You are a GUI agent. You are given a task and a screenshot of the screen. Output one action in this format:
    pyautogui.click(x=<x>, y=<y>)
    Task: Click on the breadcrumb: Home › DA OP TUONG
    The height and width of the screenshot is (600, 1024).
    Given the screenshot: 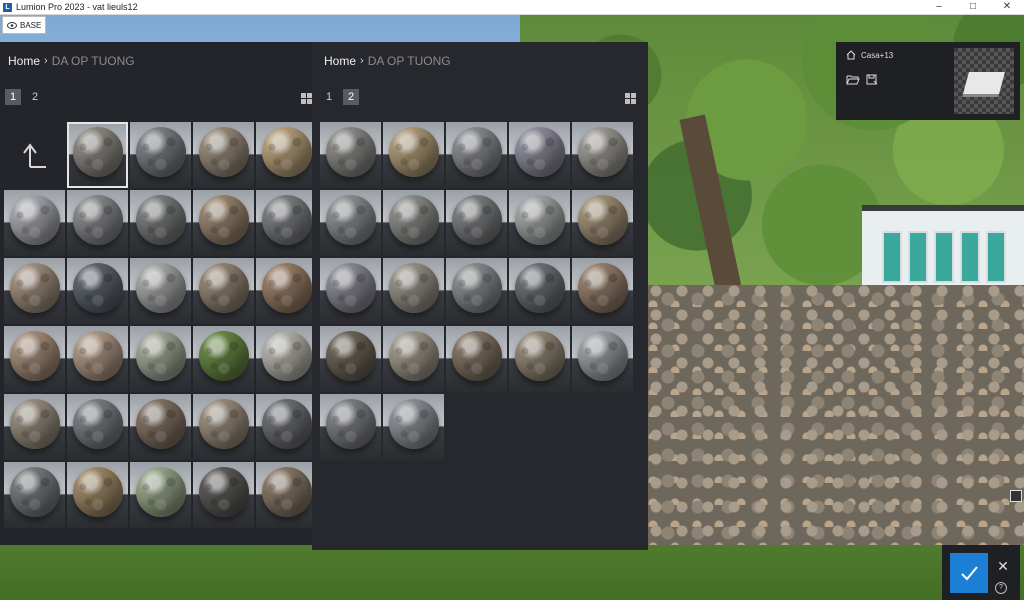 What is the action you would take?
    pyautogui.click(x=71, y=61)
    